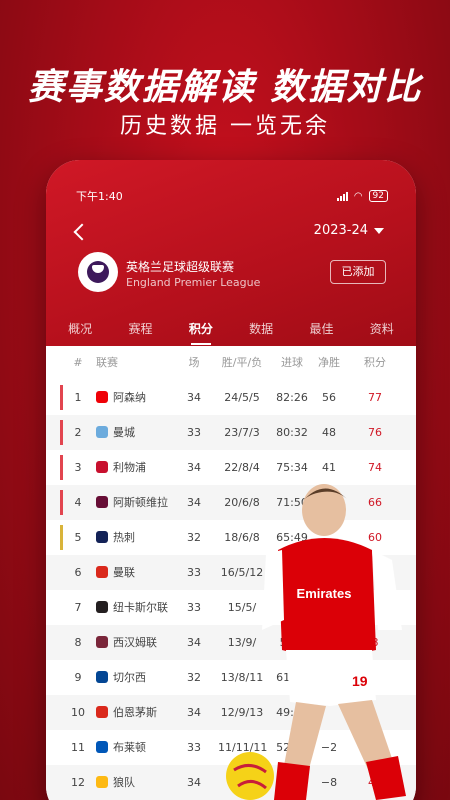  I want to click on tab-schedule: 赛程, so click(140, 328).